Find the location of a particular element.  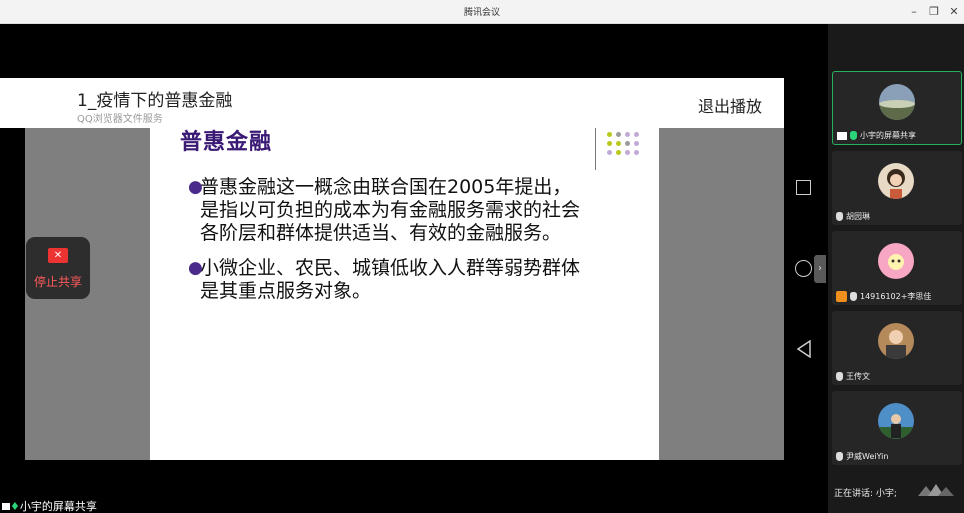

speaking-indicator: 正在讲话: 小宇; is located at coordinates (865, 494).